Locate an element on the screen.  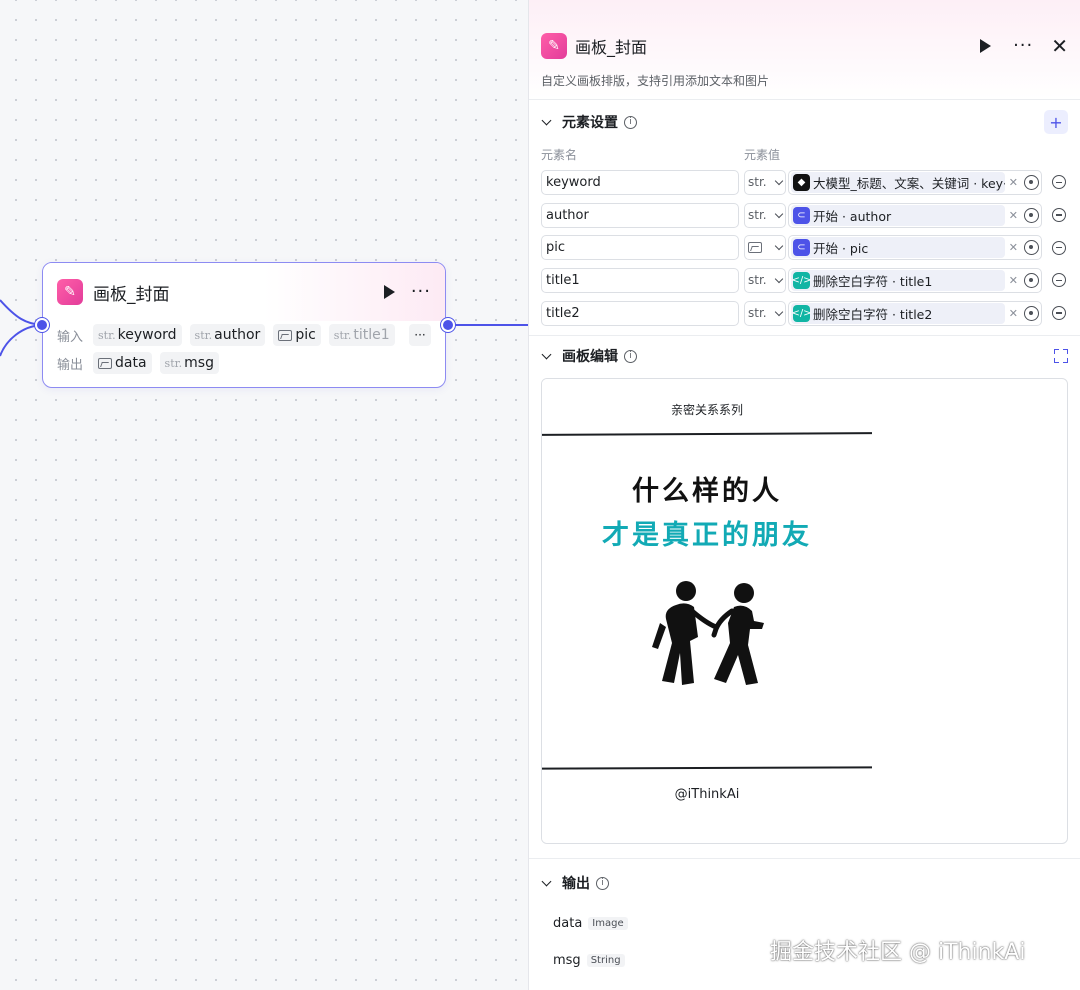
board-author-text: @iThinkAi is located at coordinates (707, 794).